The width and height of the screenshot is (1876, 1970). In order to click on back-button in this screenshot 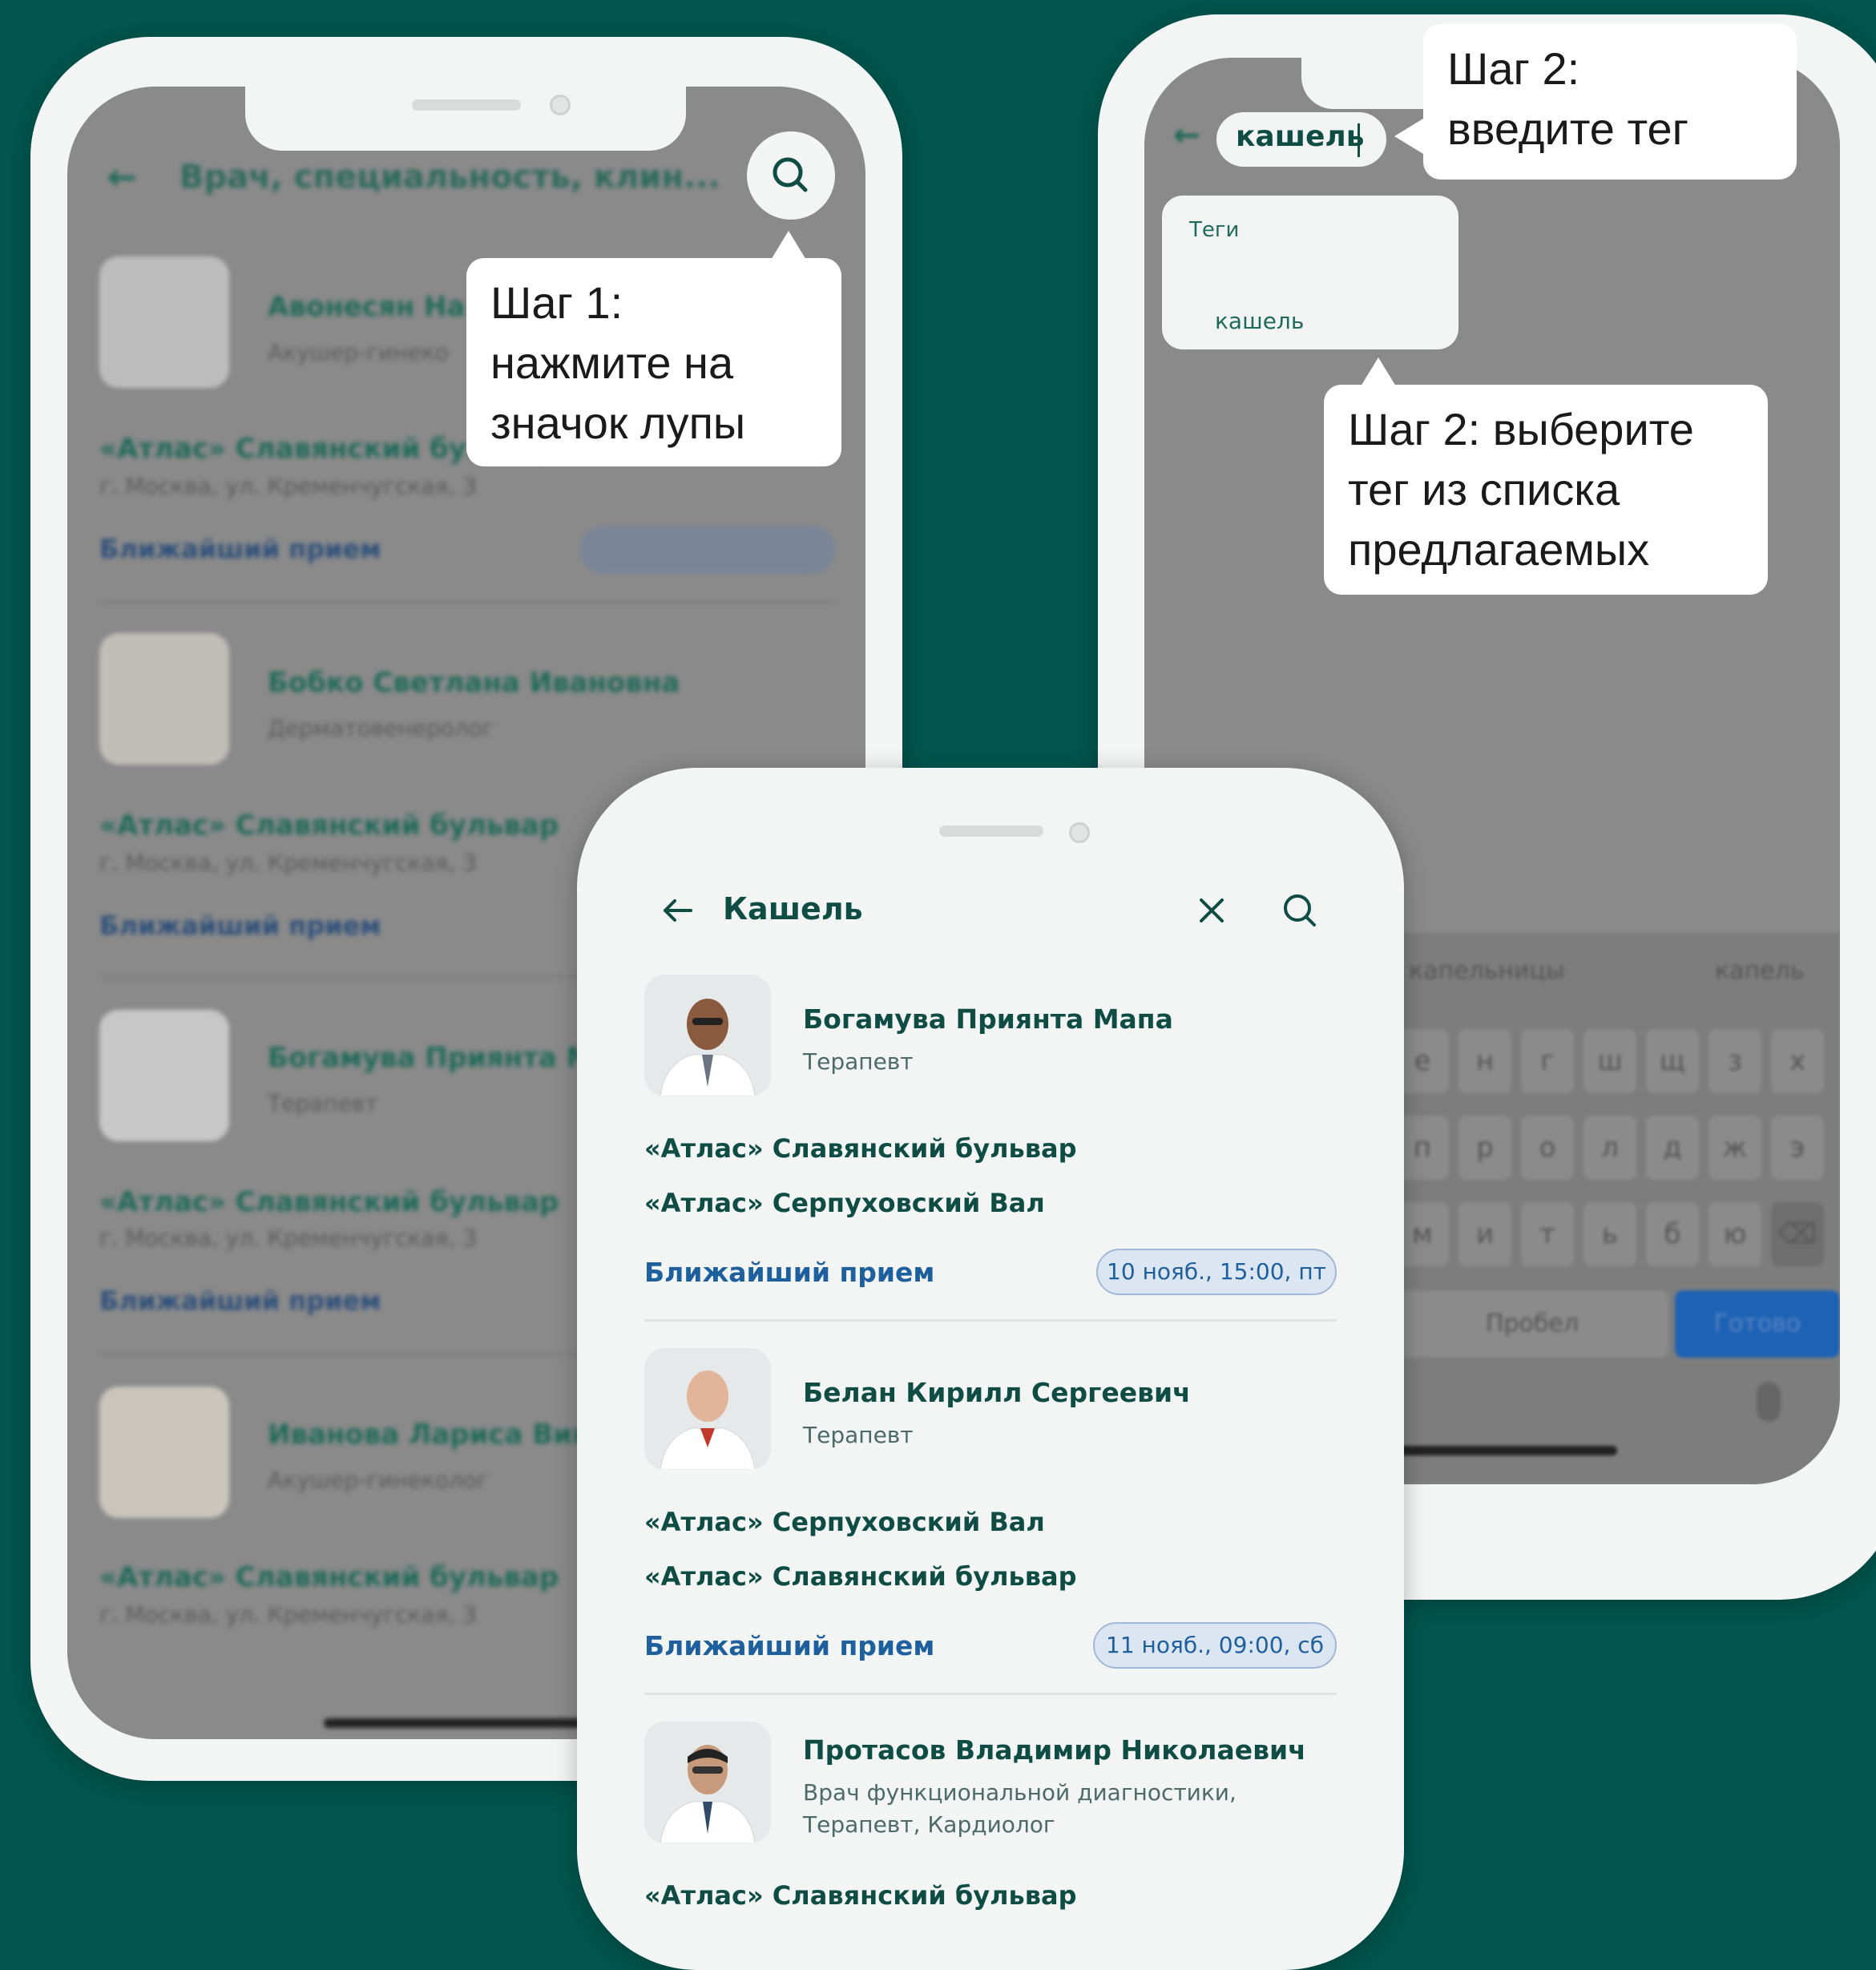, I will do `click(678, 910)`.